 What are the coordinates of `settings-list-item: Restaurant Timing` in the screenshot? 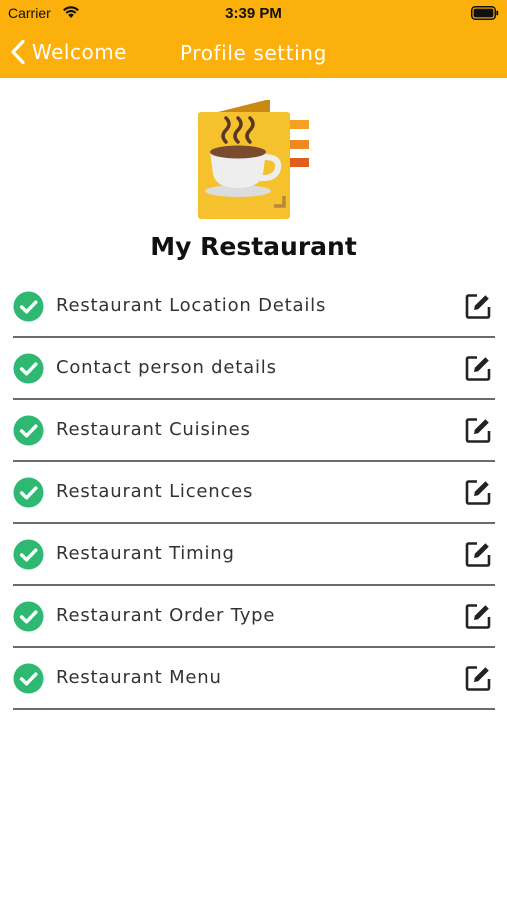 It's located at (254, 555).